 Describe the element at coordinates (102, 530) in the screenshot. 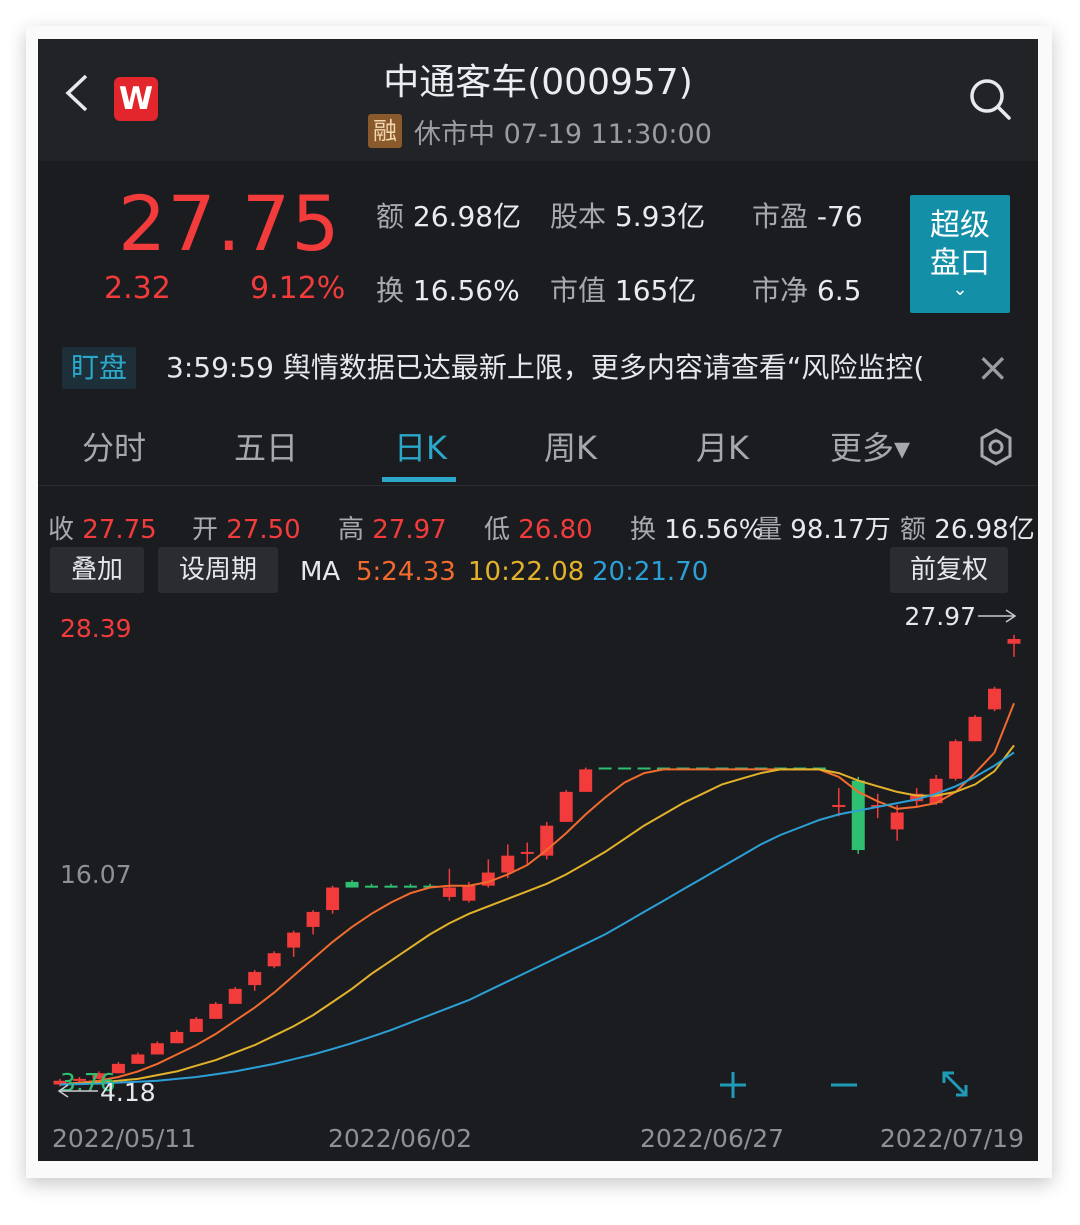

I see `ohlc-close: 收 27.75` at that location.